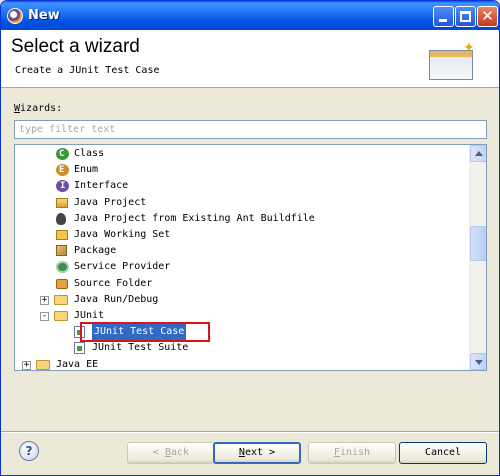  I want to click on page-description: Create a JUnit Test Case, so click(87, 70).